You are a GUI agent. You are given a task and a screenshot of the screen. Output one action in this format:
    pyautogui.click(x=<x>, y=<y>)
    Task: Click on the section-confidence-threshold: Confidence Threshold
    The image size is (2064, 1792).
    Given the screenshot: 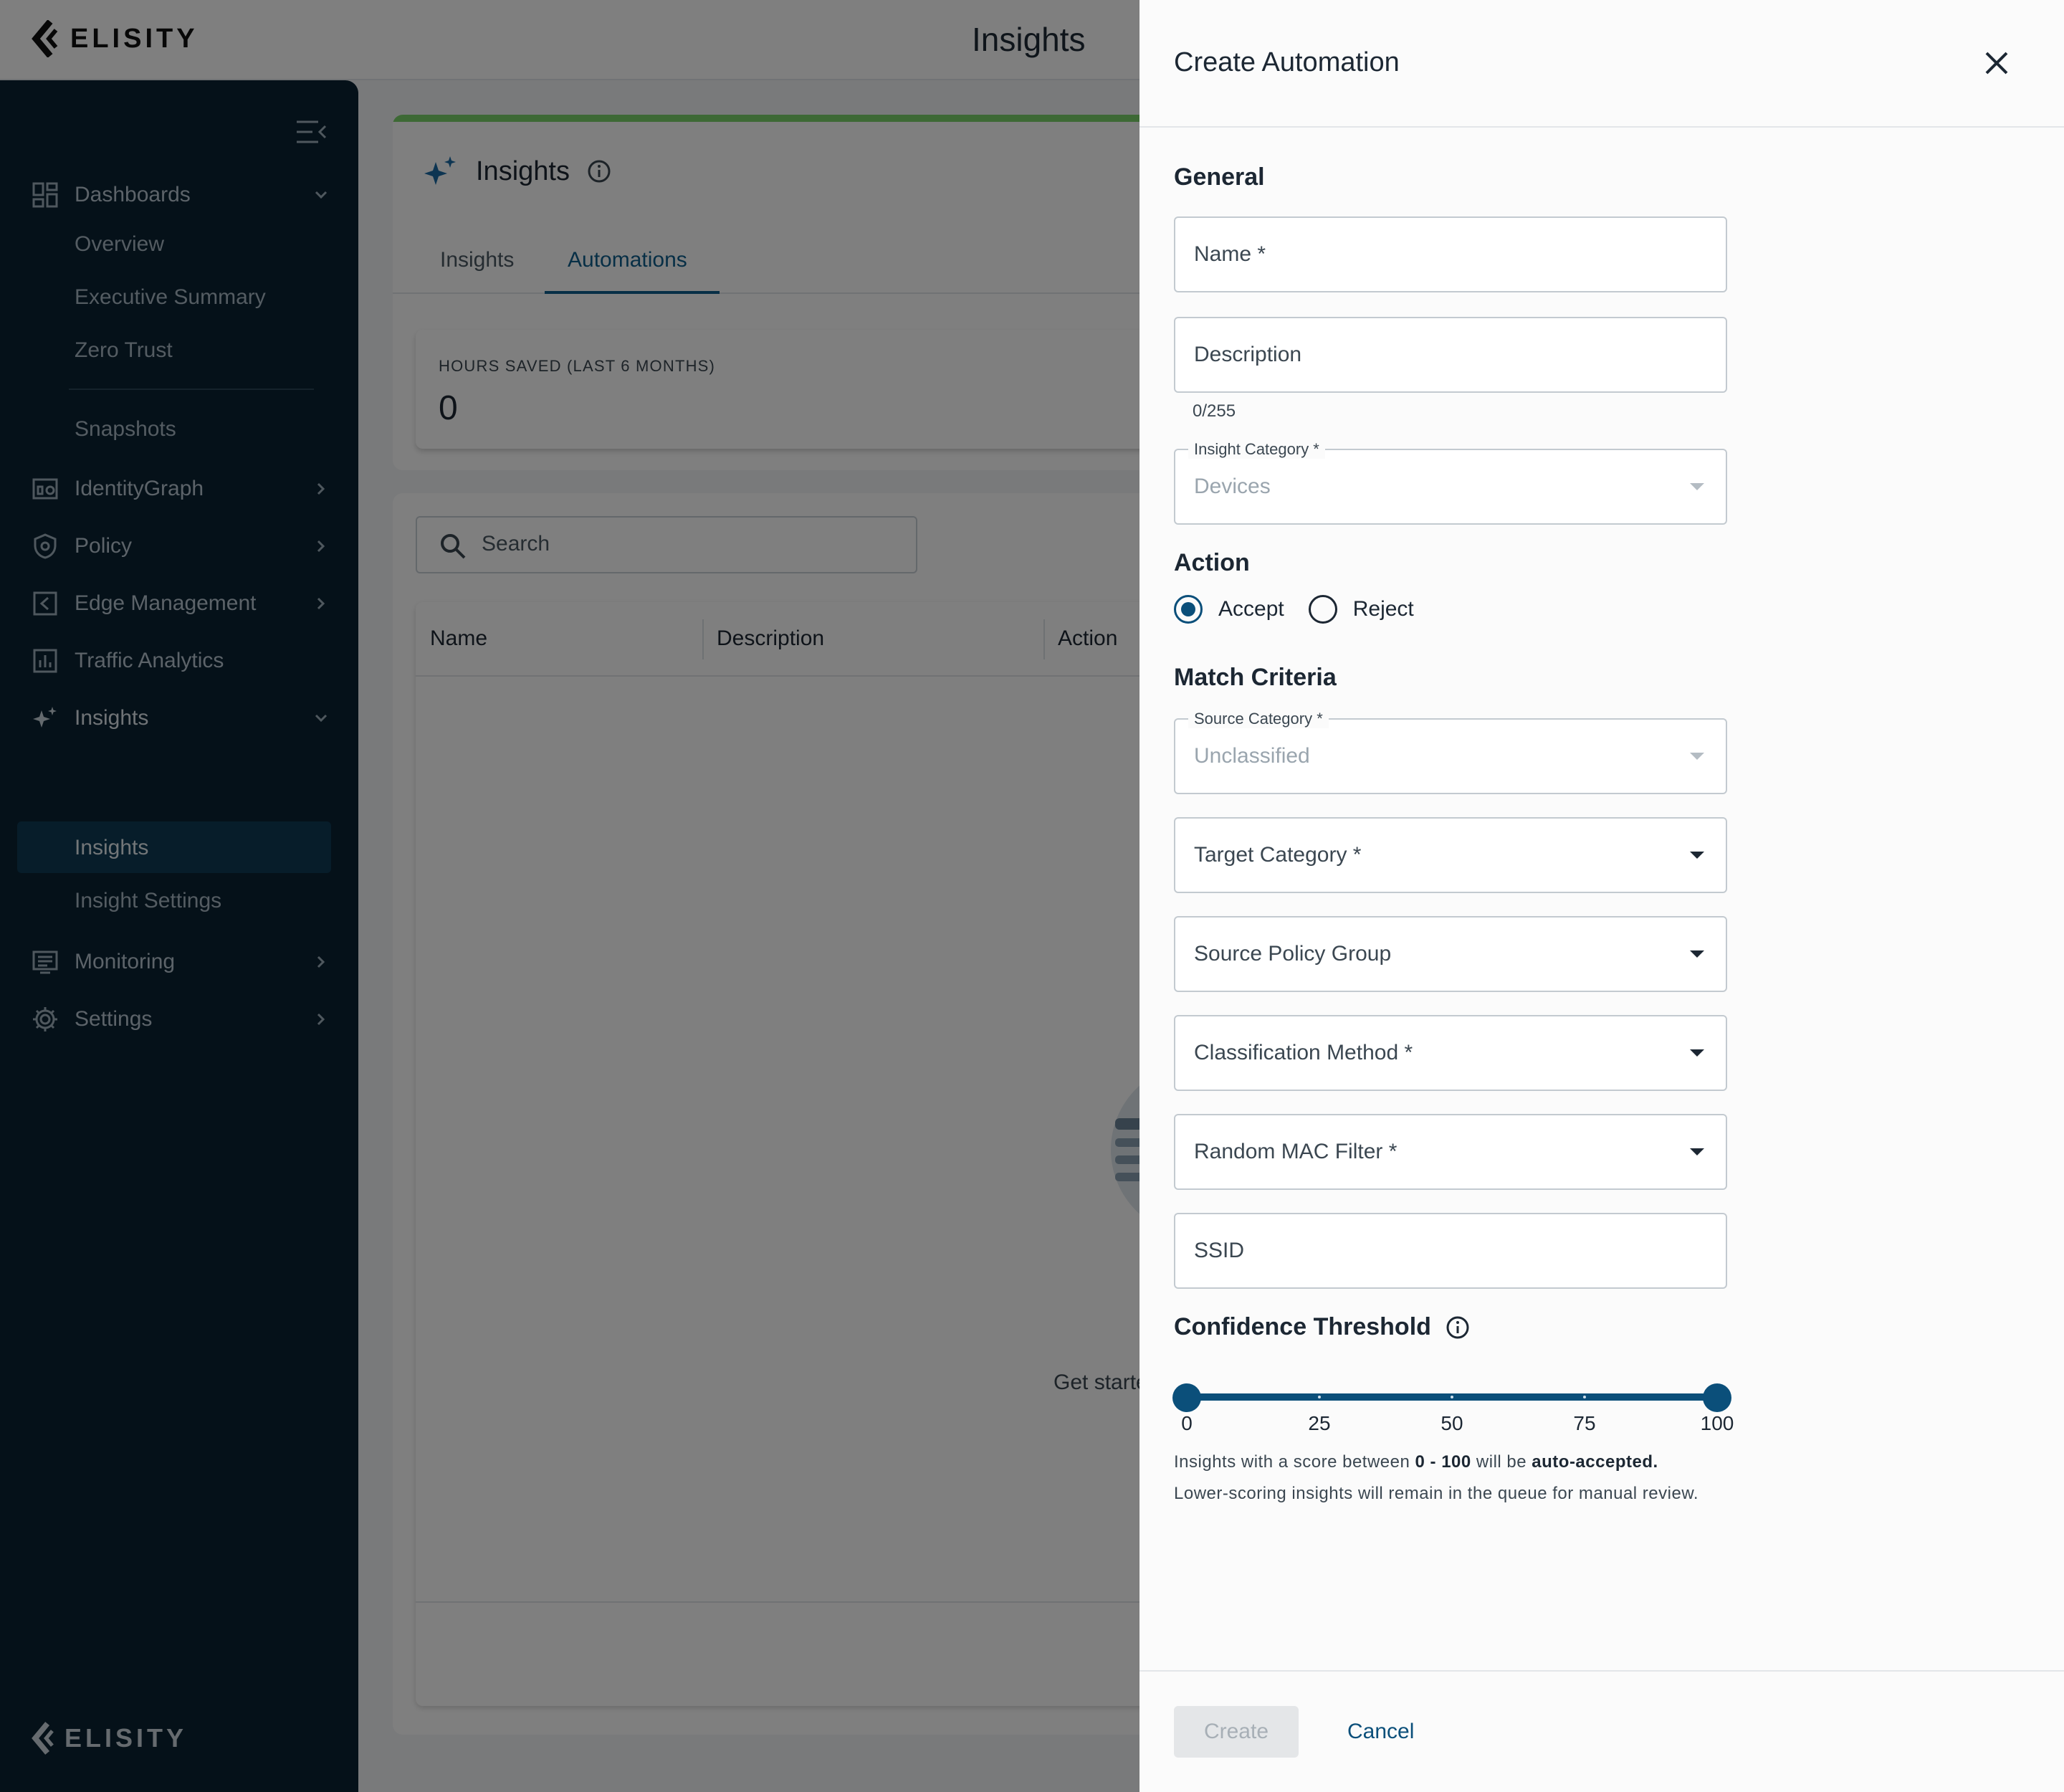 What is the action you would take?
    pyautogui.click(x=1322, y=1327)
    